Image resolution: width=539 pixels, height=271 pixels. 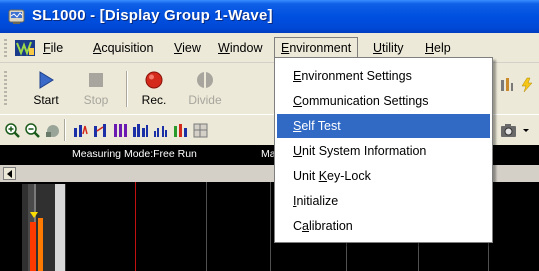 What do you see at coordinates (321, 126) in the screenshot?
I see `menu-item-text-post: elf Test` at bounding box center [321, 126].